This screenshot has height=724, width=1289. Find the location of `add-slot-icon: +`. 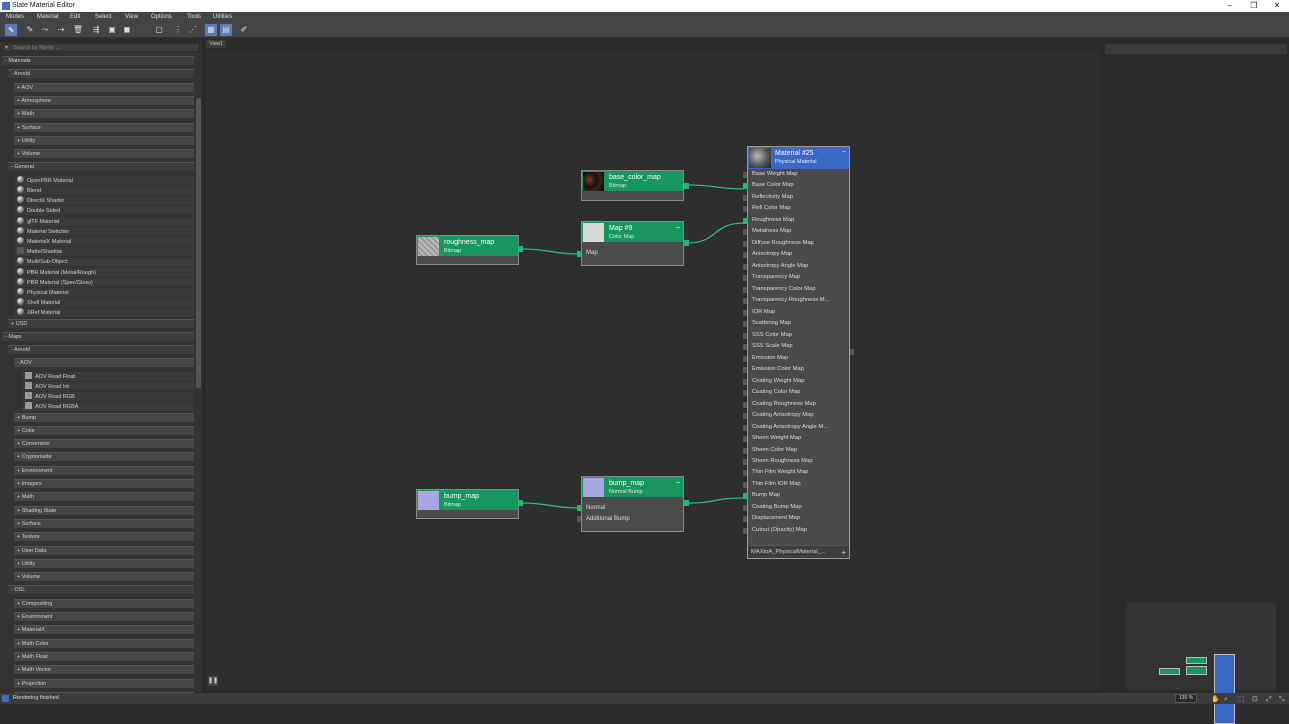

add-slot-icon: + is located at coordinates (843, 552).